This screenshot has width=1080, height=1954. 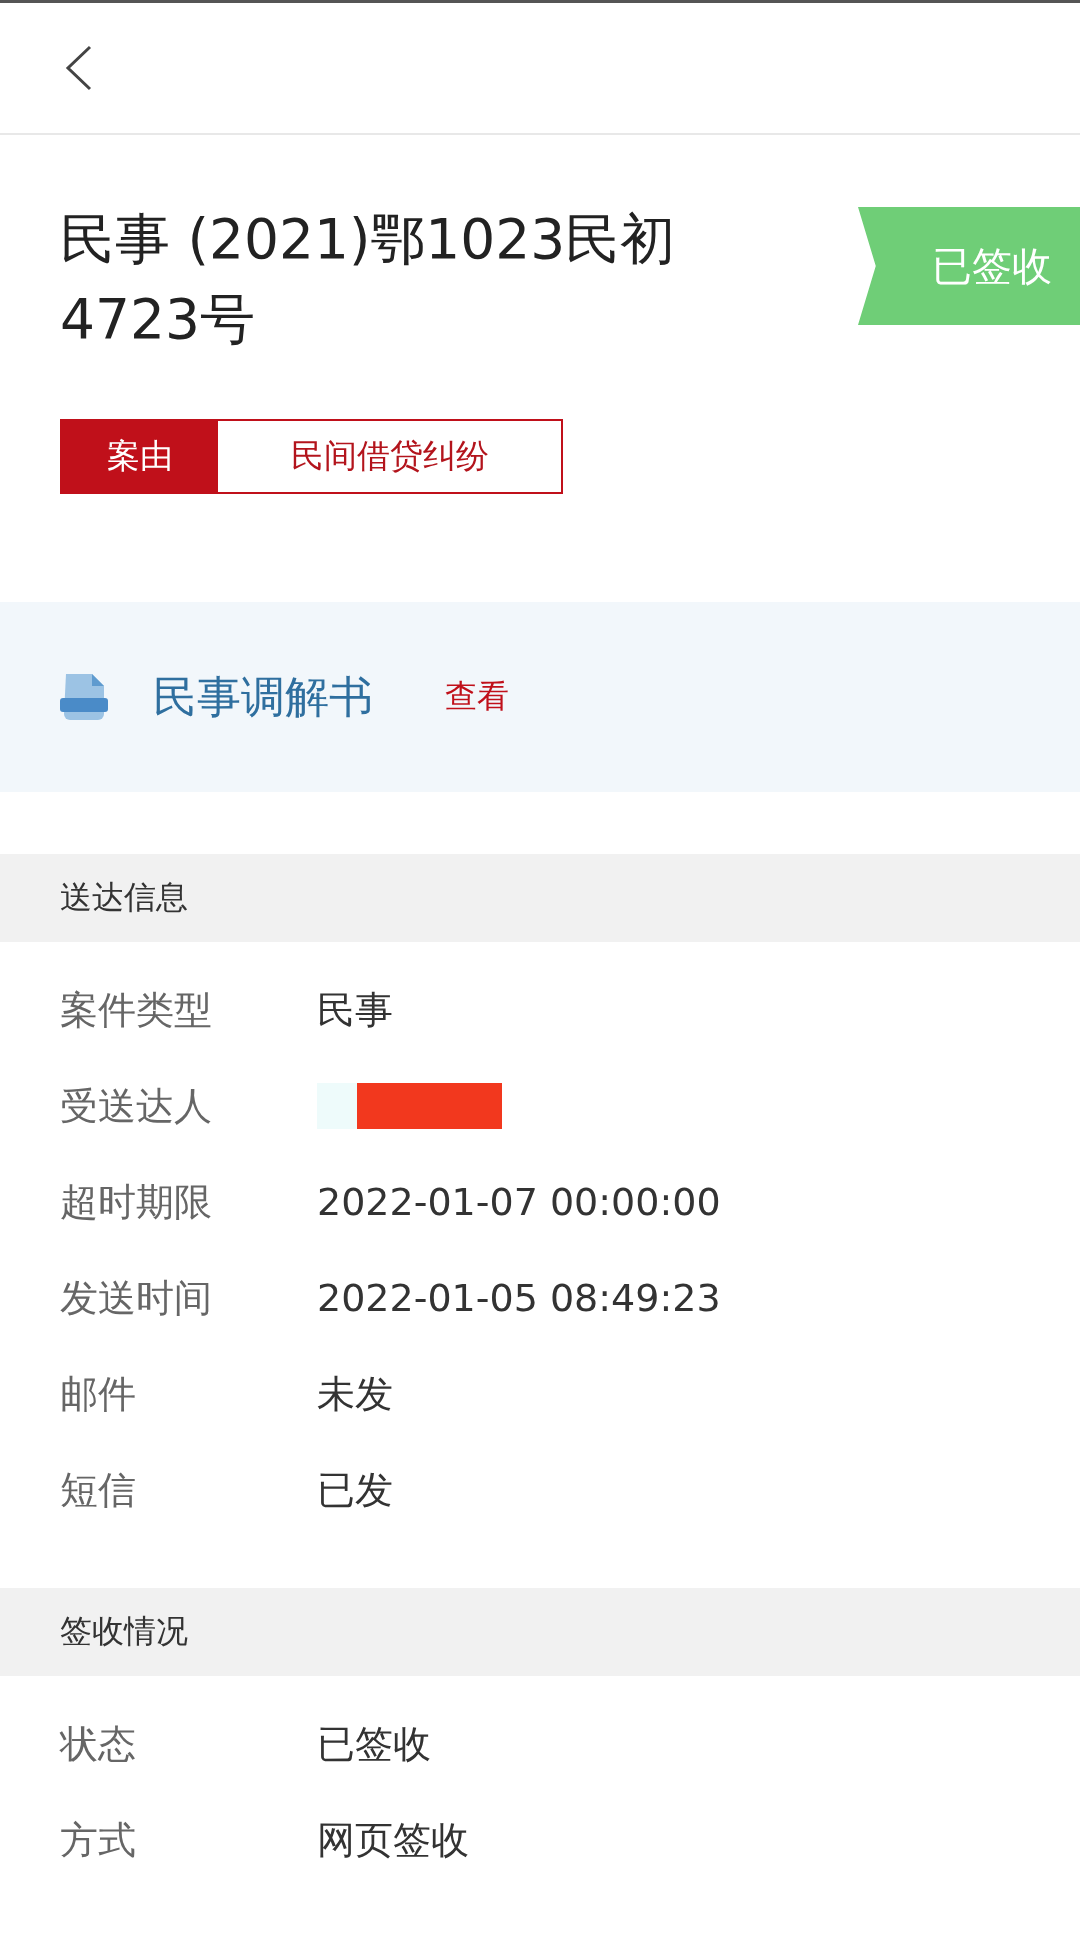 What do you see at coordinates (98, 1394) in the screenshot?
I see `field-label: 邮件` at bounding box center [98, 1394].